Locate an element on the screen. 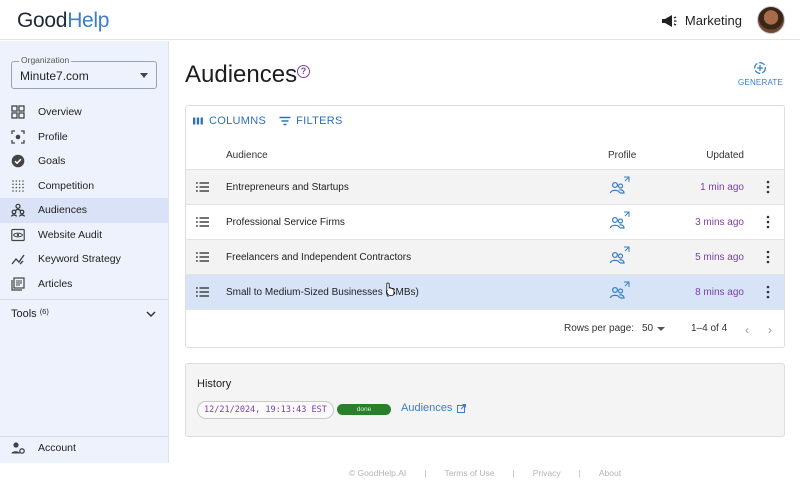  filters-button: FILTERS is located at coordinates (311, 121).